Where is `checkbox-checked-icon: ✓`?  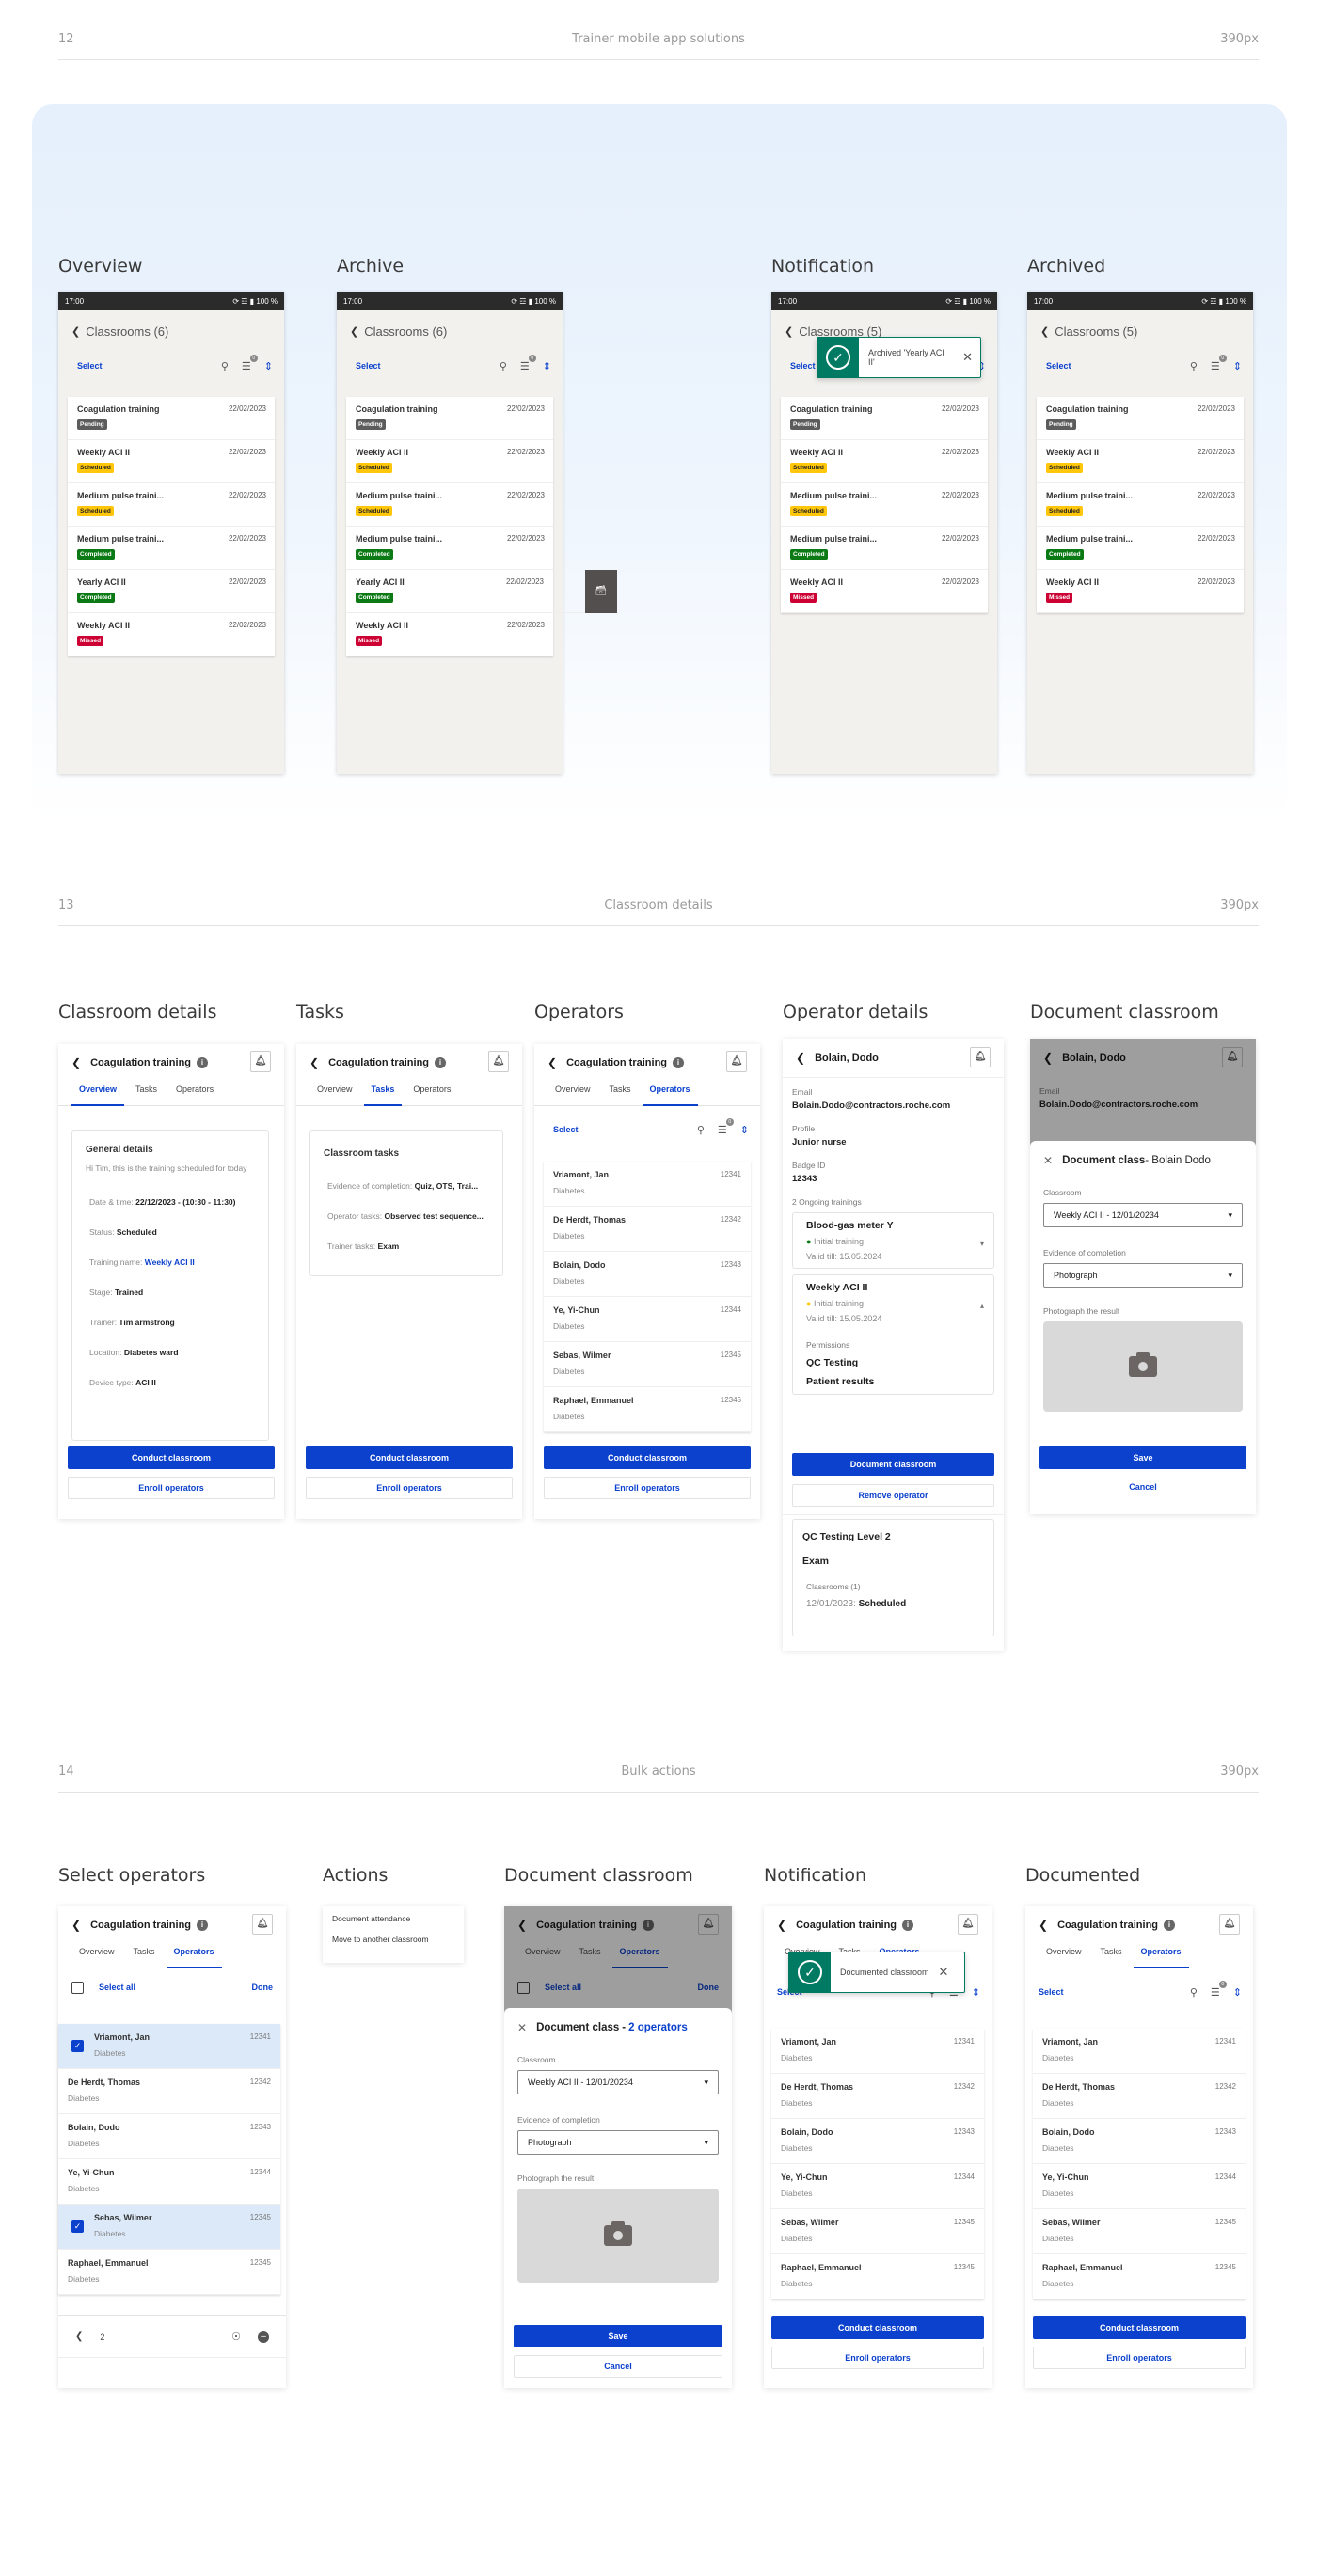 checkbox-checked-icon: ✓ is located at coordinates (77, 2046).